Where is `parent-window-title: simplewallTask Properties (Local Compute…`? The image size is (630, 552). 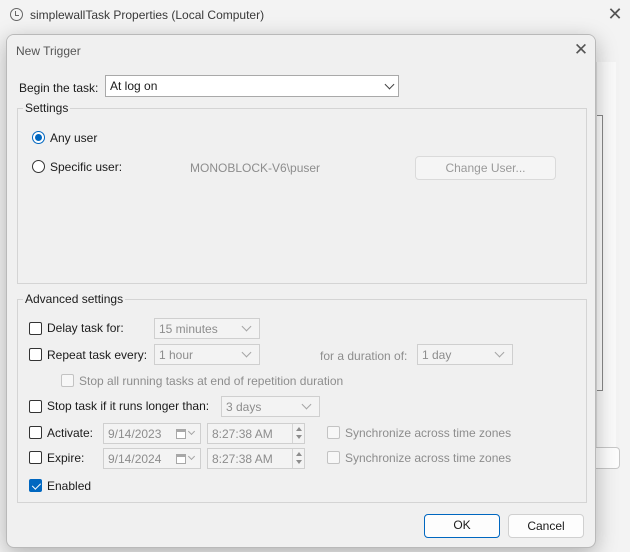 parent-window-title: simplewallTask Properties (Local Compute… is located at coordinates (147, 15).